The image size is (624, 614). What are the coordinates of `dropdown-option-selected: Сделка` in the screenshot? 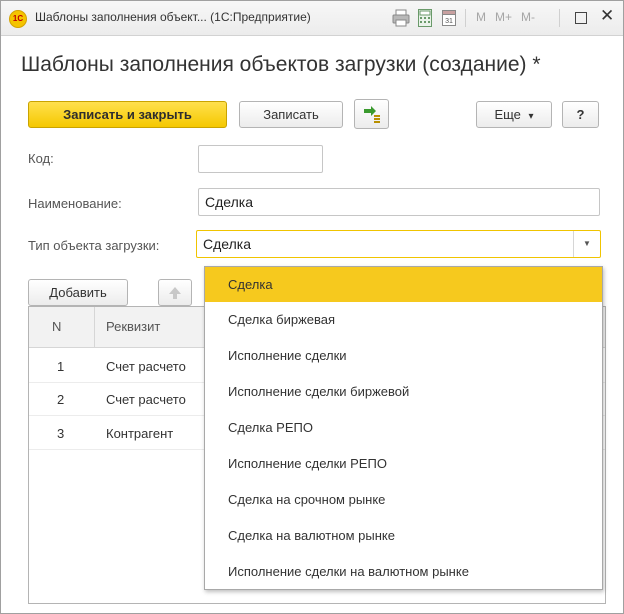 It's located at (403, 284).